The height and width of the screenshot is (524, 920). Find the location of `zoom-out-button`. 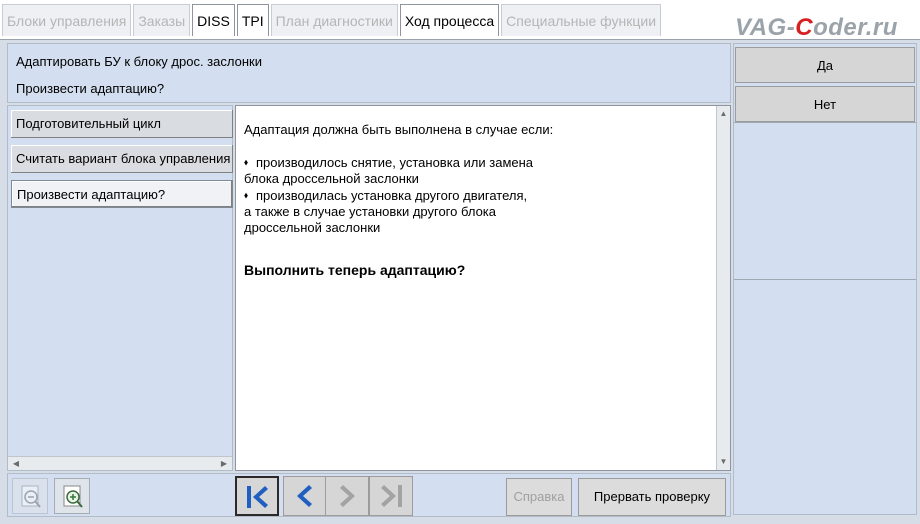

zoom-out-button is located at coordinates (30, 496).